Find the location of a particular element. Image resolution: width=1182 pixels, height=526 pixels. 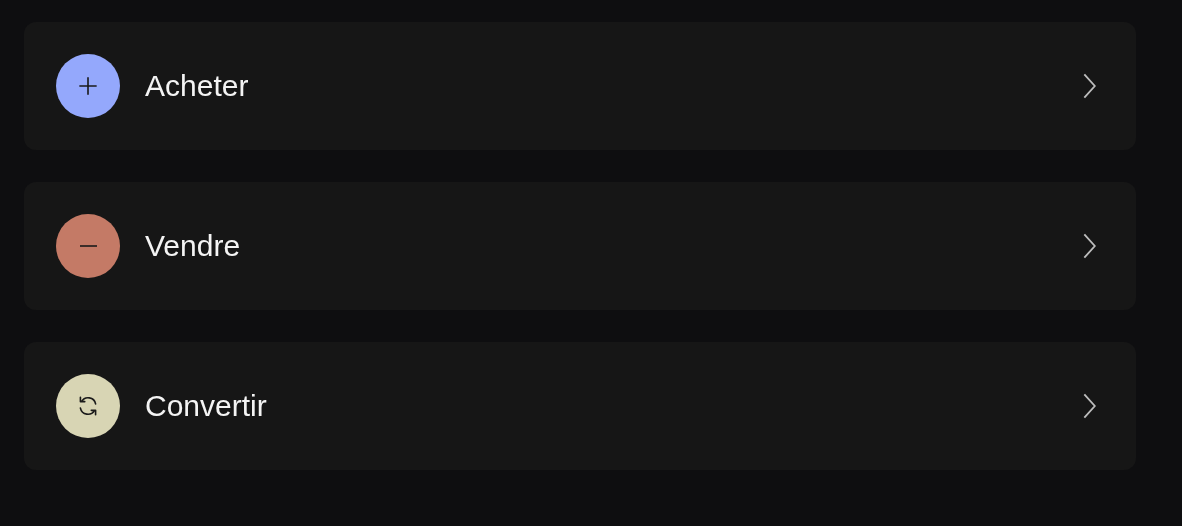

action-label: Acheter is located at coordinates (197, 86).